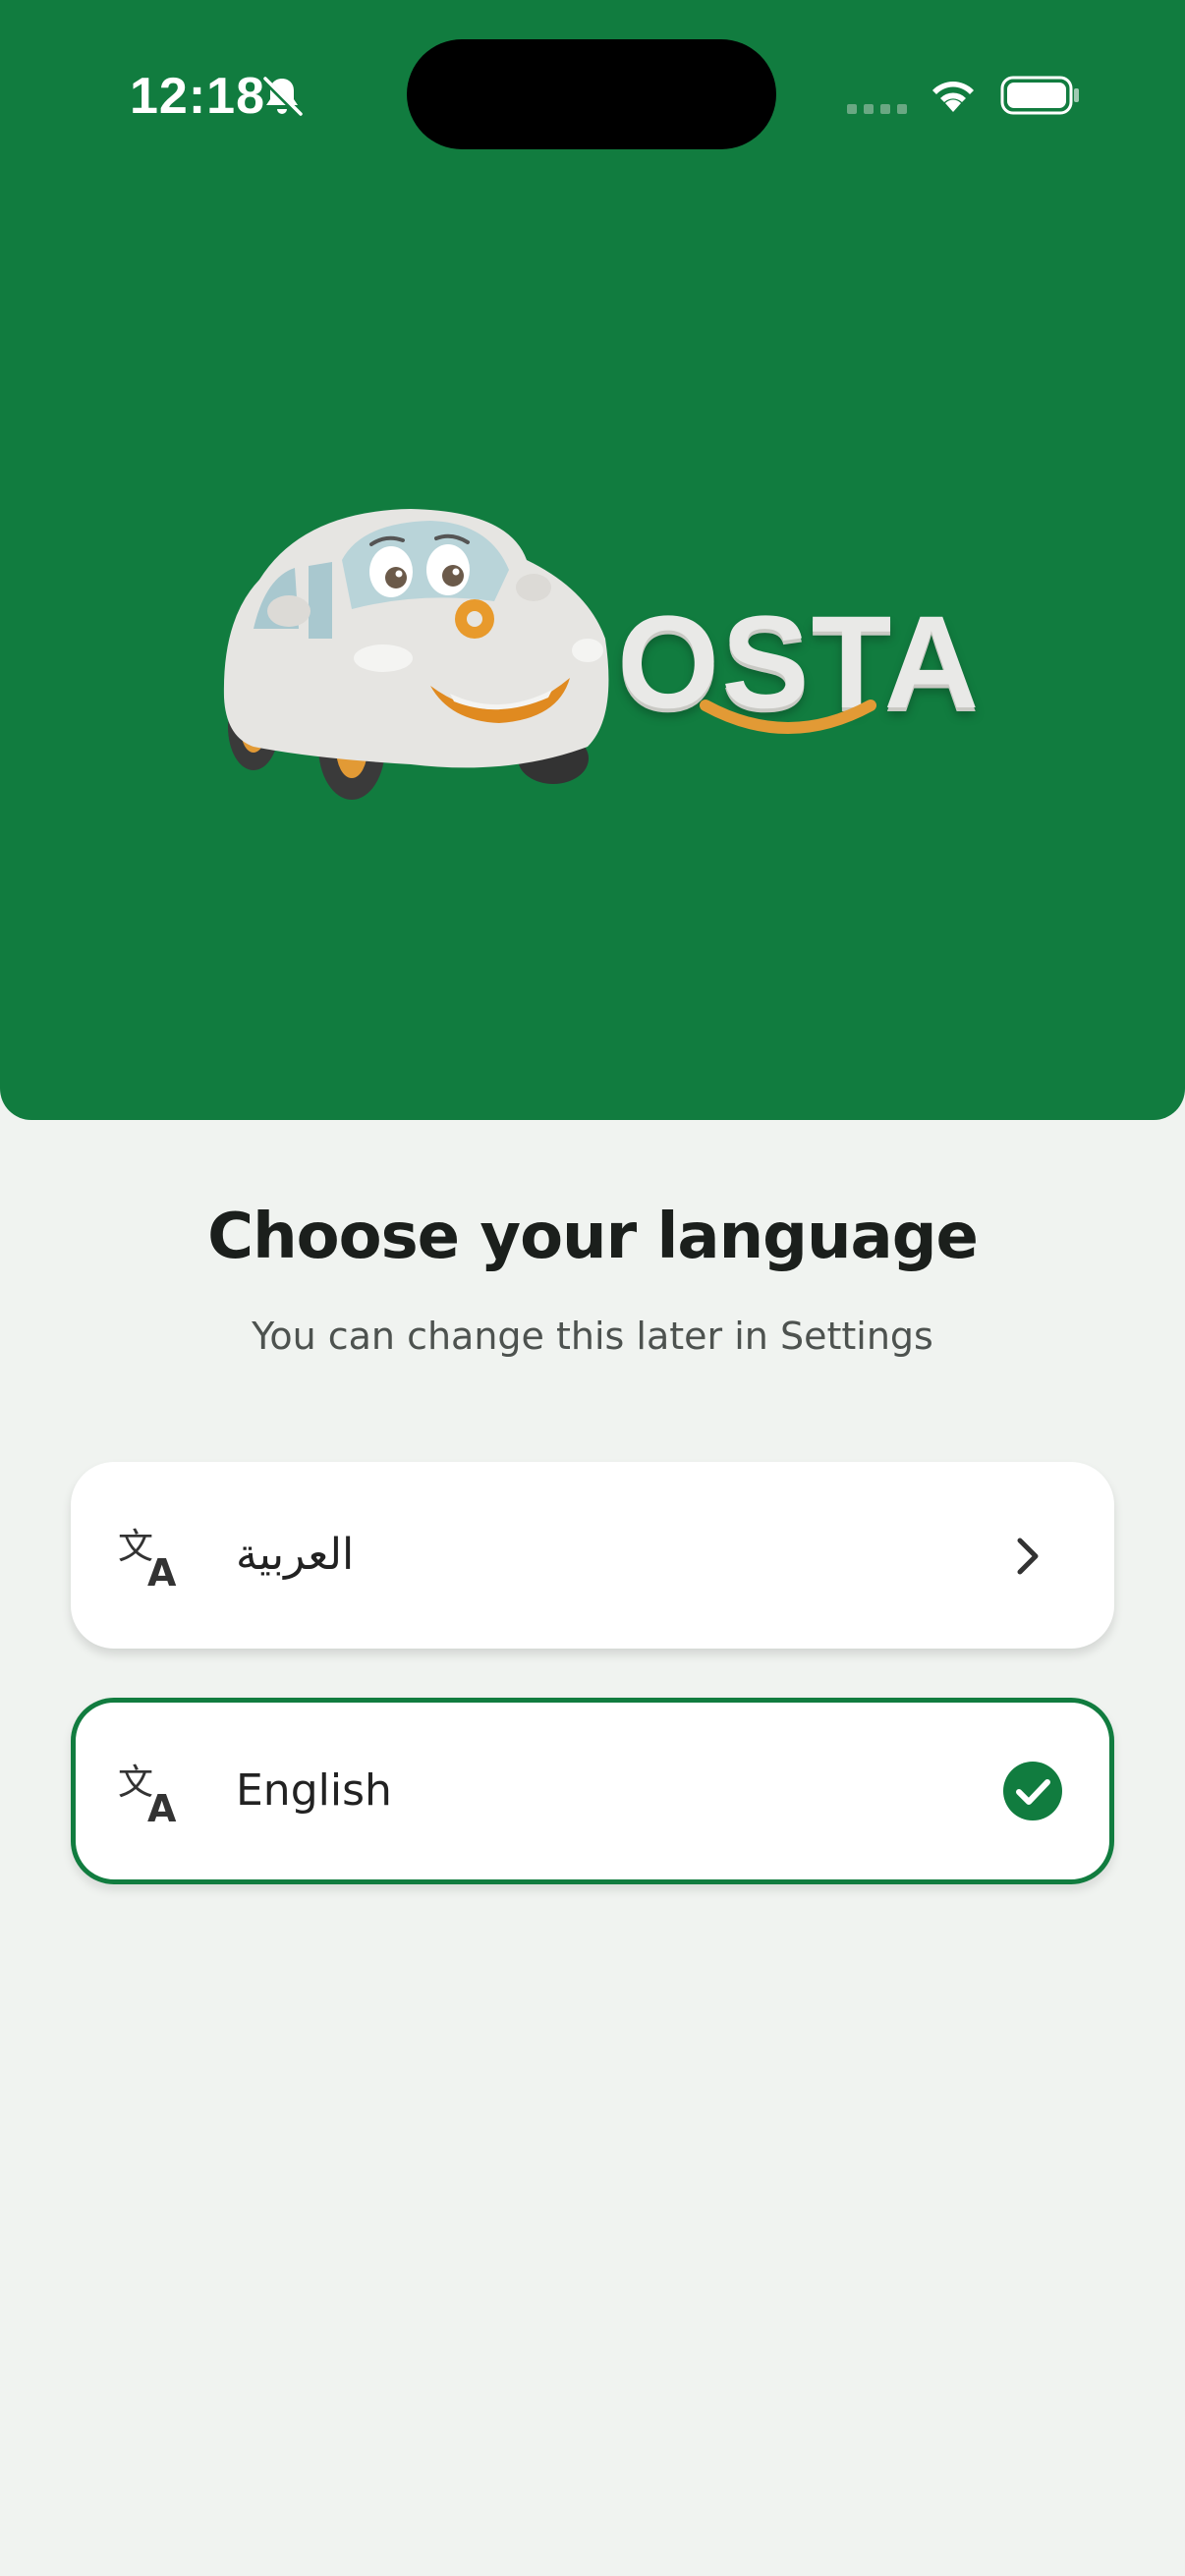 Image resolution: width=1185 pixels, height=2576 pixels. Describe the element at coordinates (953, 97) in the screenshot. I see `wifi-icon` at that location.